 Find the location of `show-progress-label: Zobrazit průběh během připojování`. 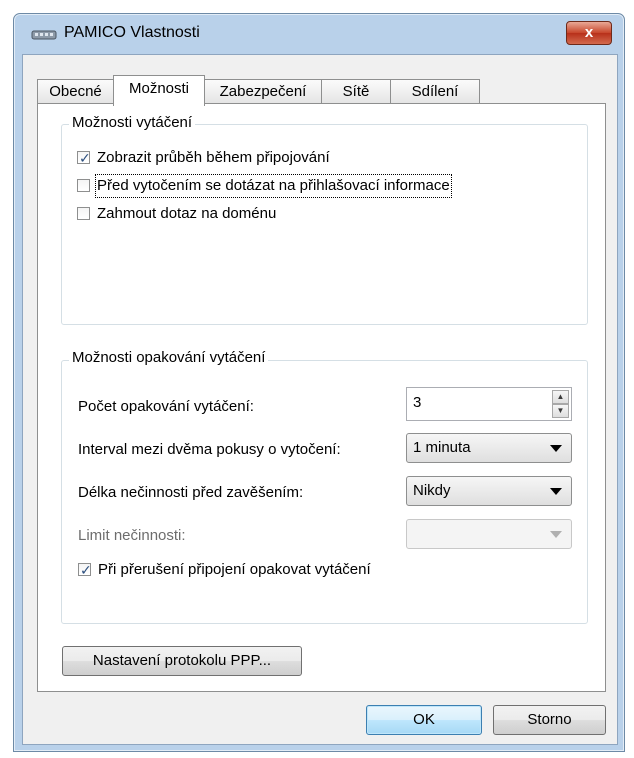

show-progress-label: Zobrazit průběh během připojování is located at coordinates (213, 157).